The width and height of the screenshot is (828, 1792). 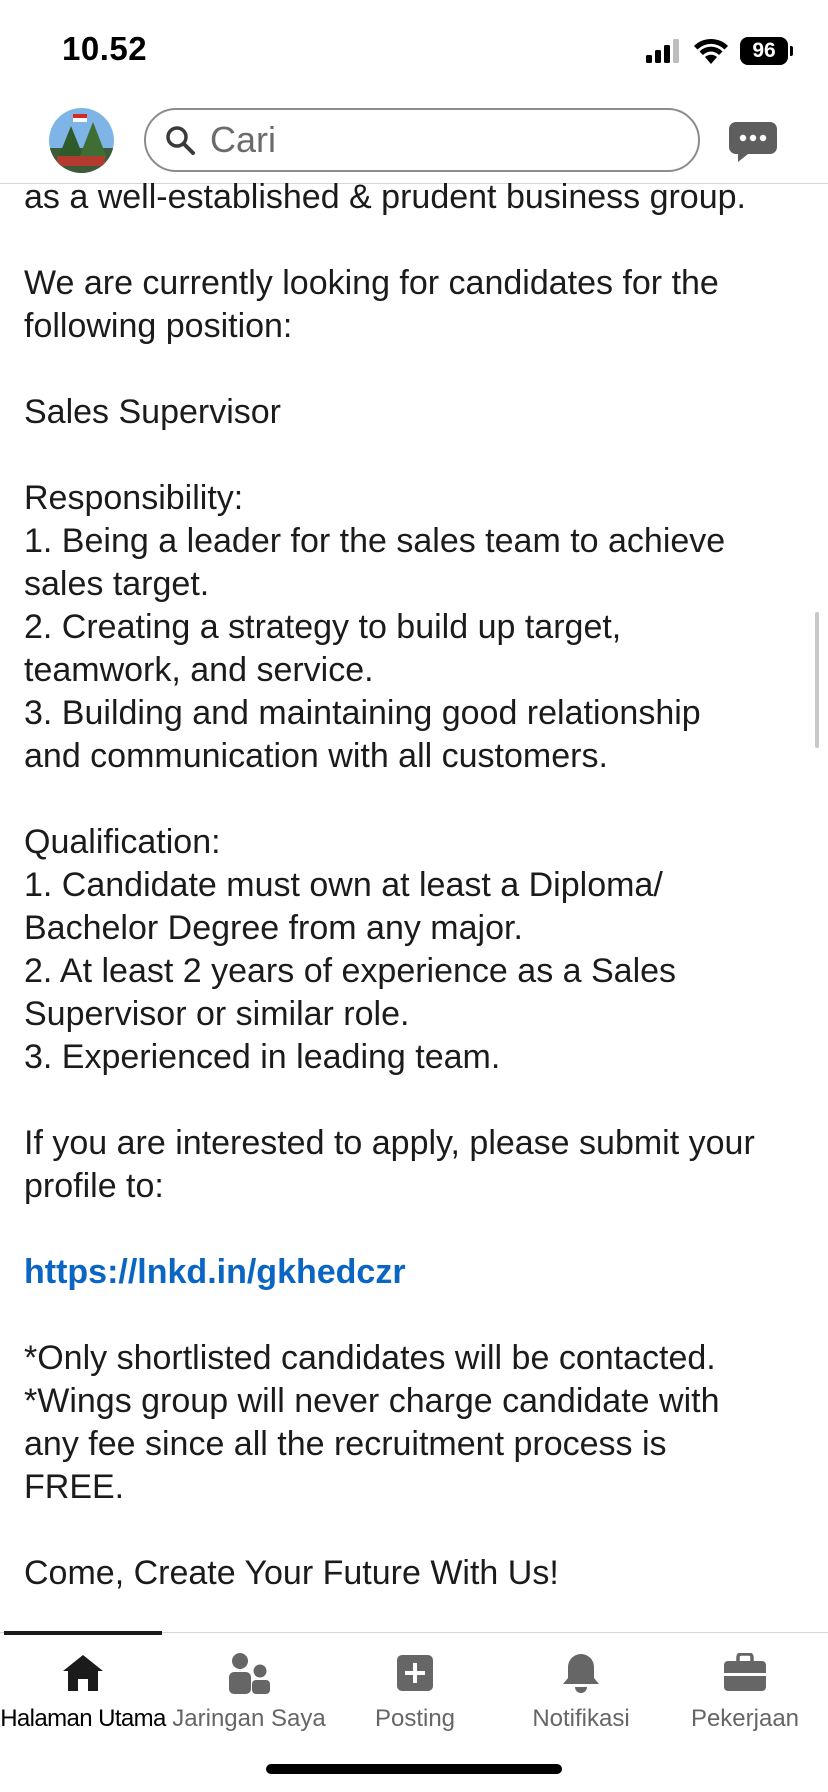 What do you see at coordinates (117, 584) in the screenshot?
I see `post-text-line: sales target.` at bounding box center [117, 584].